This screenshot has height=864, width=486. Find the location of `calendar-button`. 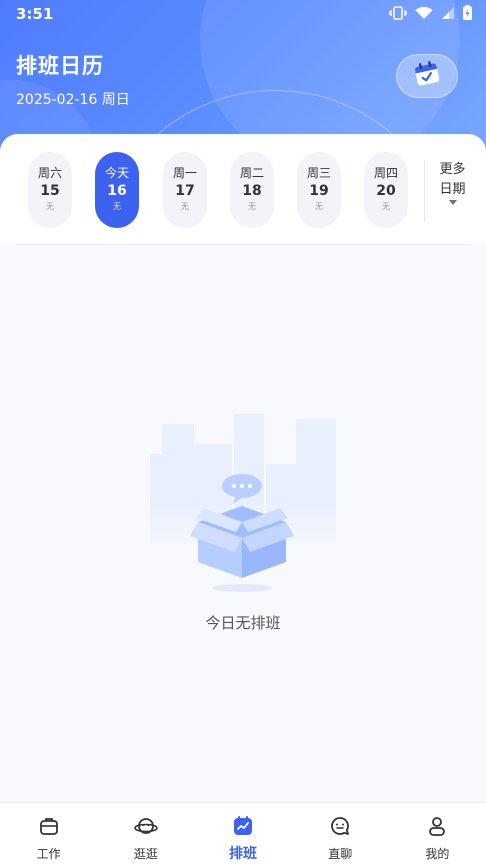

calendar-button is located at coordinates (427, 76).